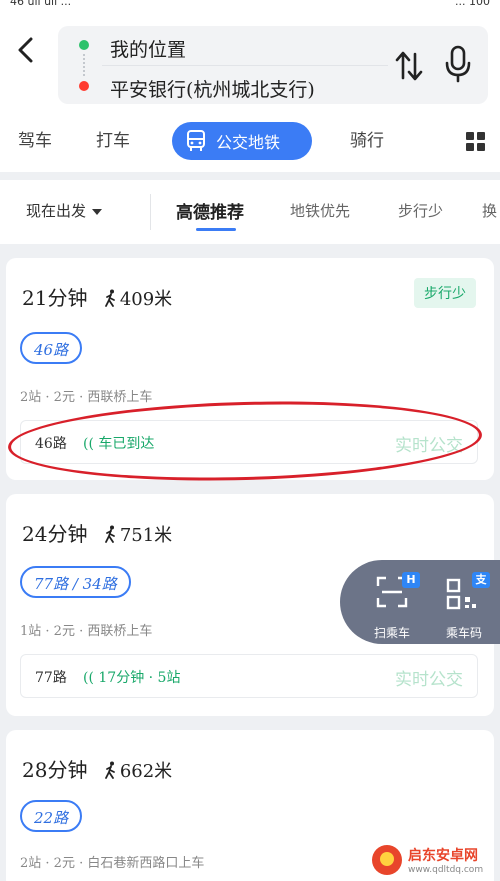 Image resolution: width=500 pixels, height=881 pixels. Describe the element at coordinates (429, 677) in the screenshot. I see `route-2-realtime-link: 实时公交` at that location.